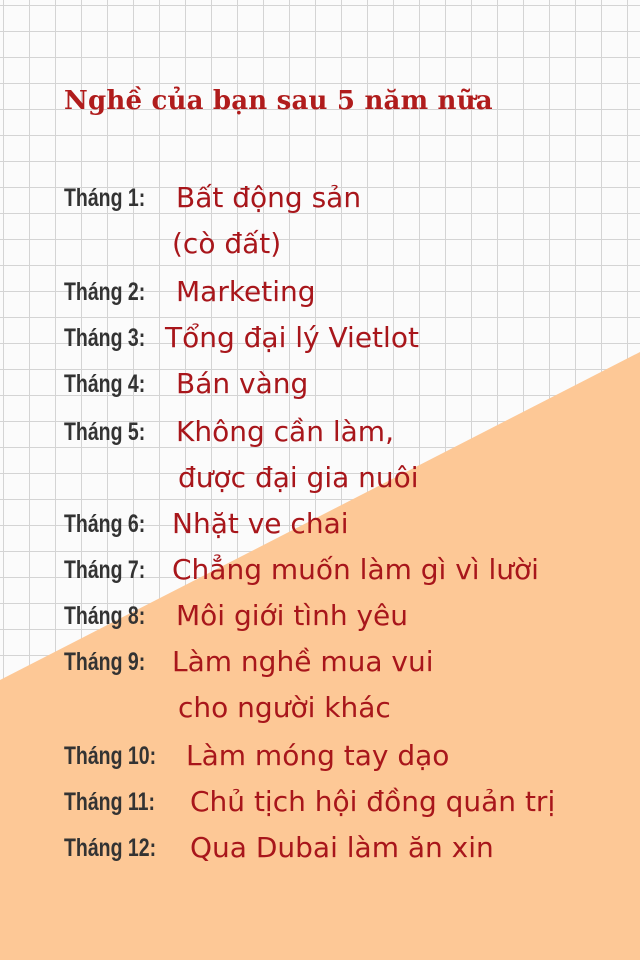 The height and width of the screenshot is (960, 640). Describe the element at coordinates (269, 197) in the screenshot. I see `job-text: Bất động sản` at that location.